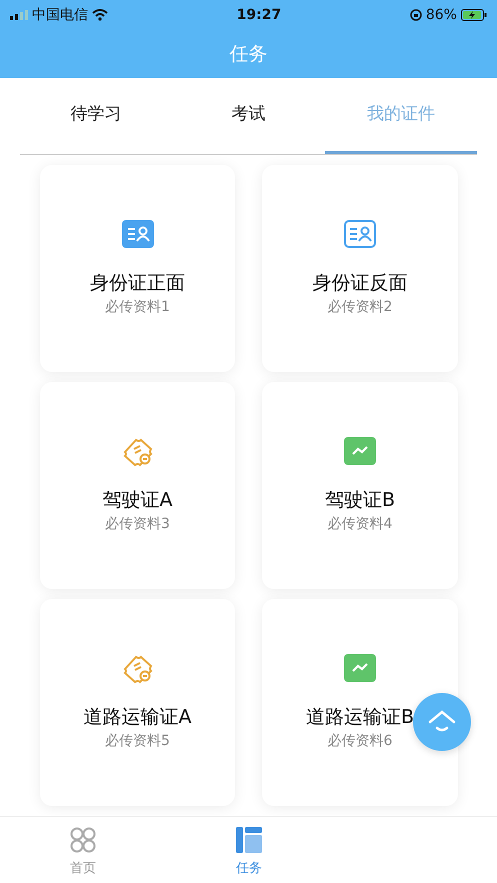 The width and height of the screenshot is (497, 883). I want to click on card-title: 道路运输证A, so click(138, 717).